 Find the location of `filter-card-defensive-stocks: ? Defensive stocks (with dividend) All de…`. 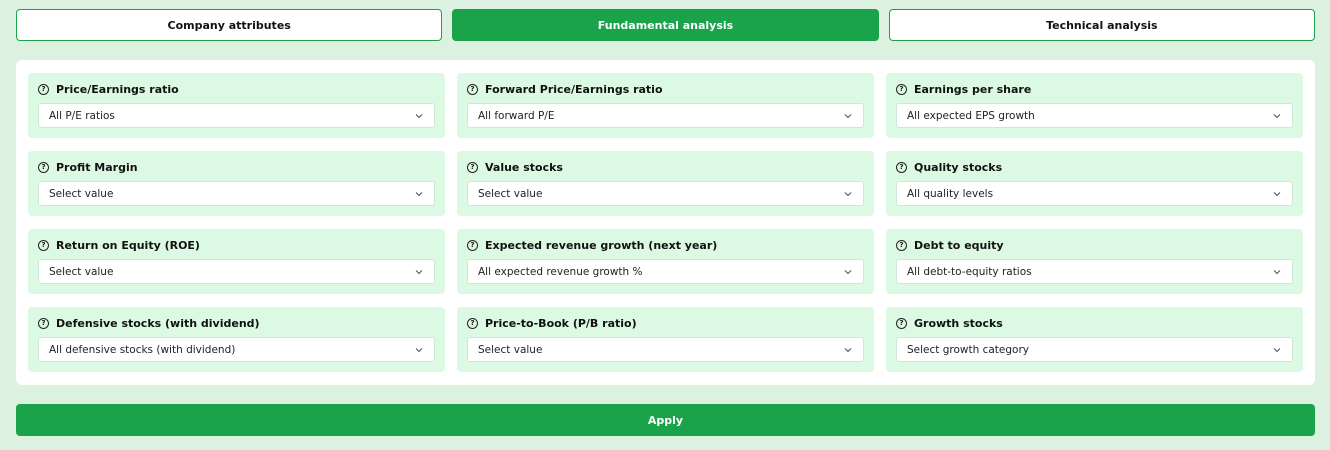

filter-card-defensive-stocks: ? Defensive stocks (with dividend) All de… is located at coordinates (236, 339).